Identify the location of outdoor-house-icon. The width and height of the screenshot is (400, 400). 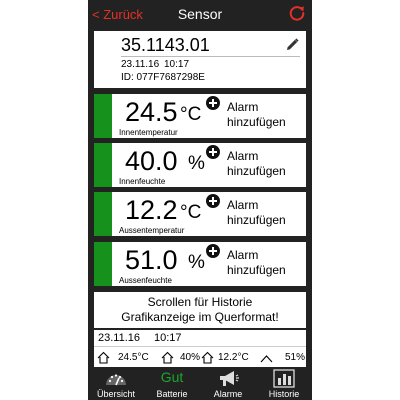
(266, 359).